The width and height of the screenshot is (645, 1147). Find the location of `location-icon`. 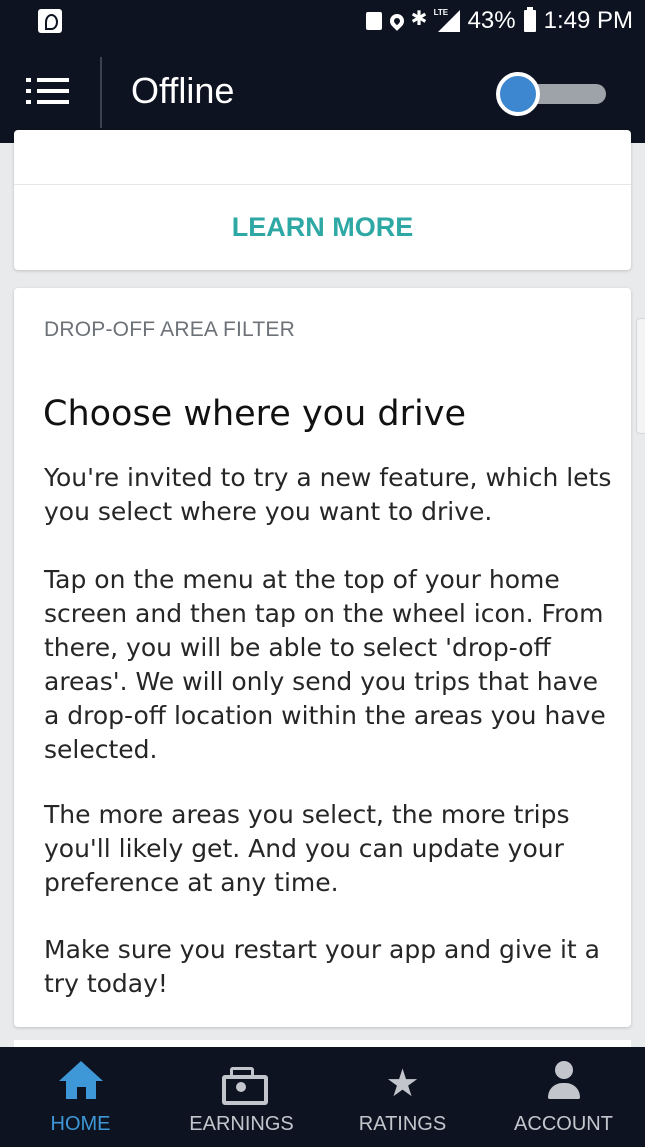

location-icon is located at coordinates (396, 21).